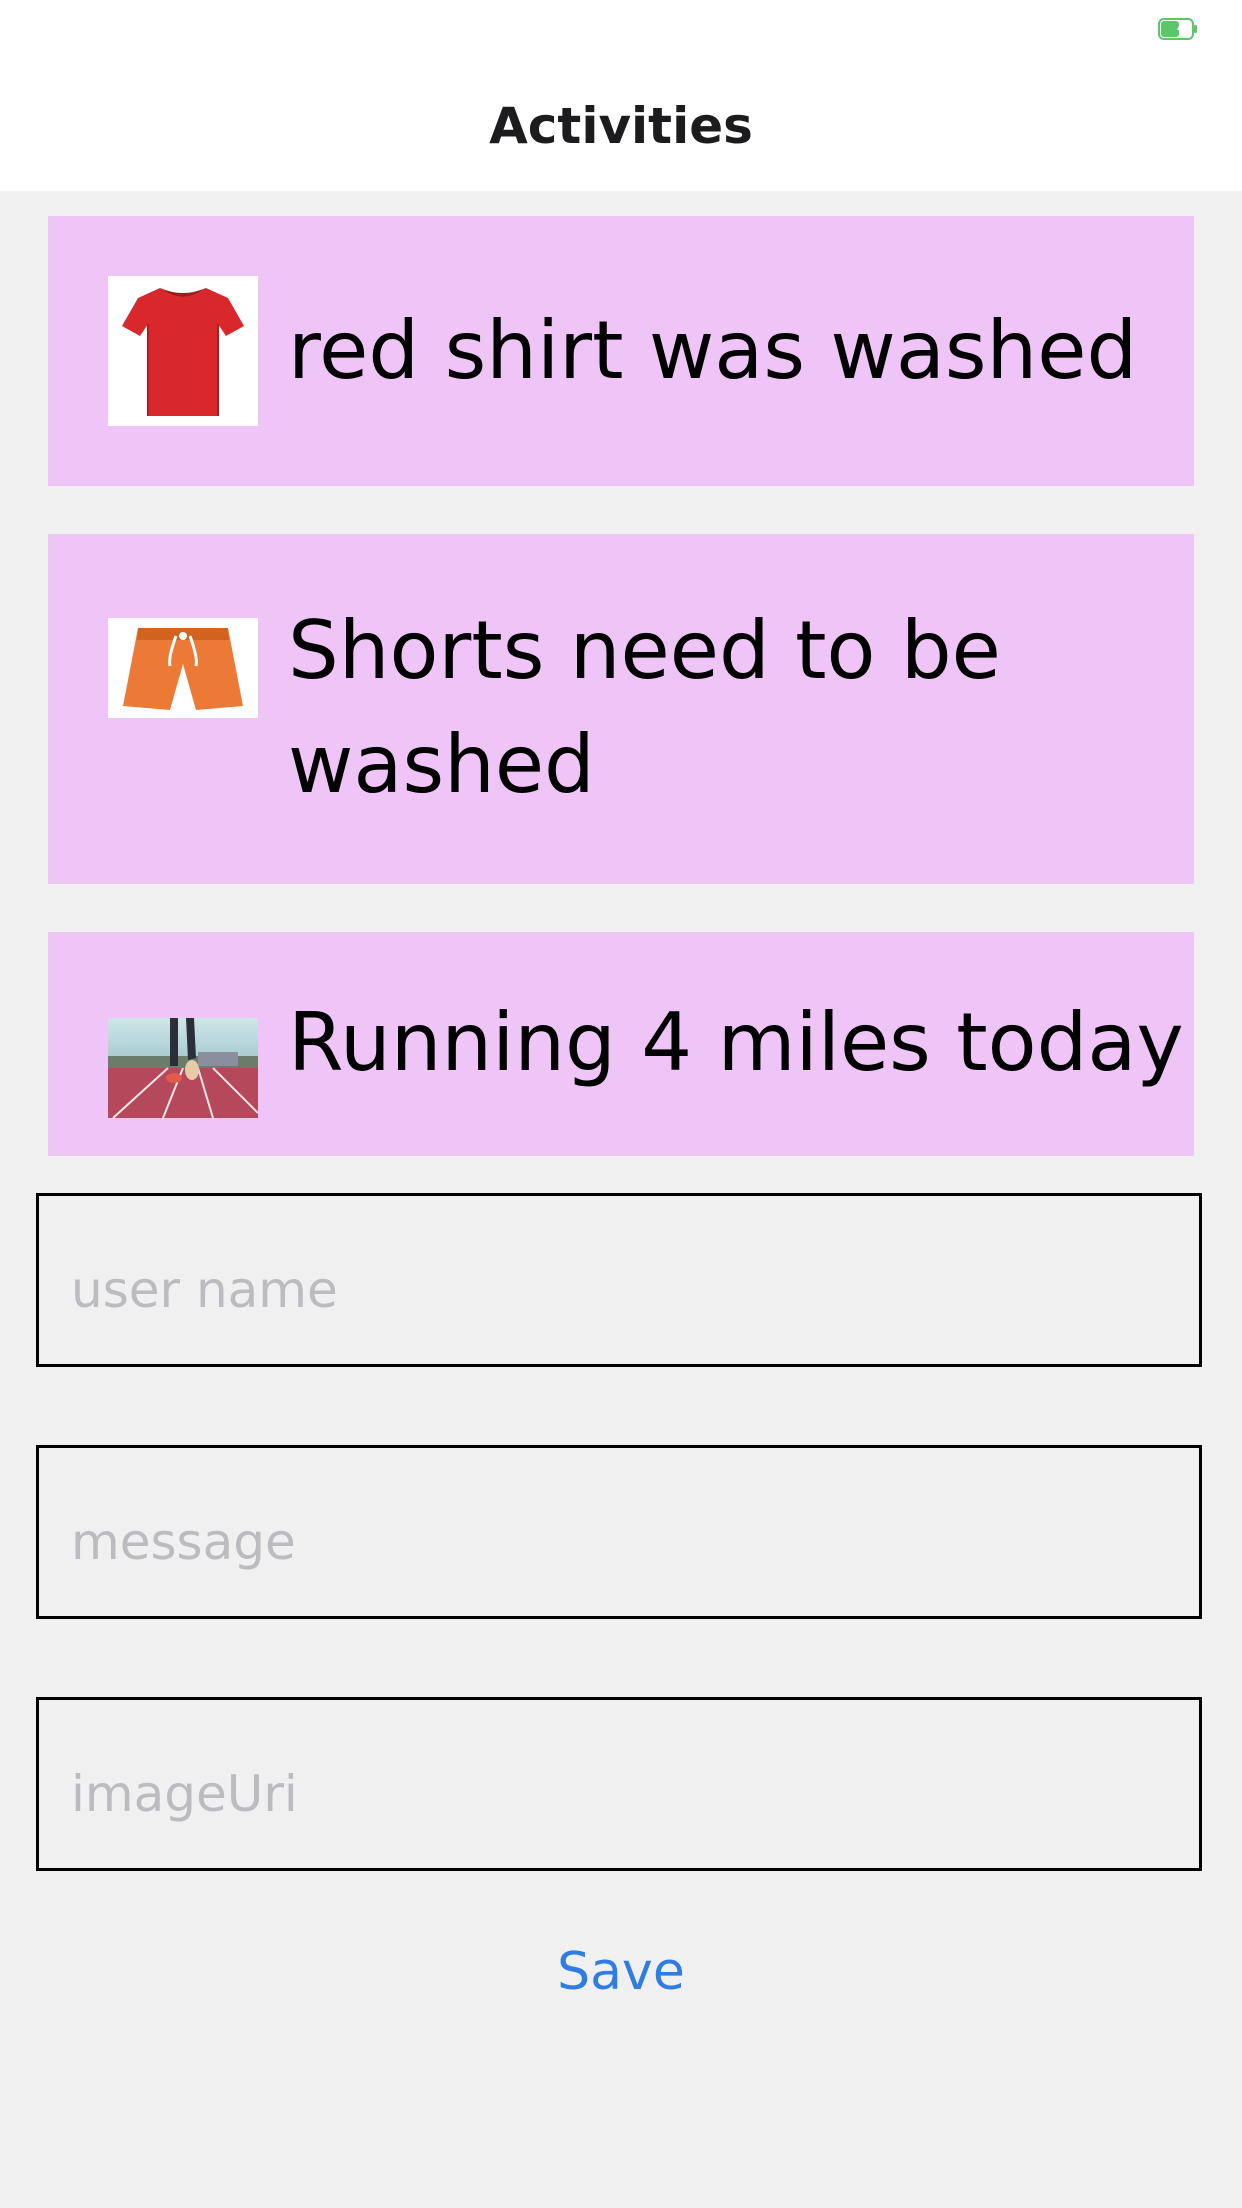 The width and height of the screenshot is (1242, 2208). Describe the element at coordinates (1177, 29) in the screenshot. I see `battery-charging-icon` at that location.